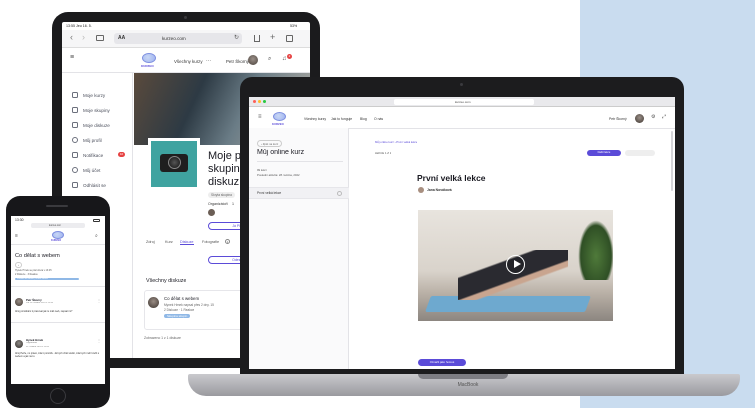  I want to click on sidebar-item-profile: Můj profil, so click(87, 140).